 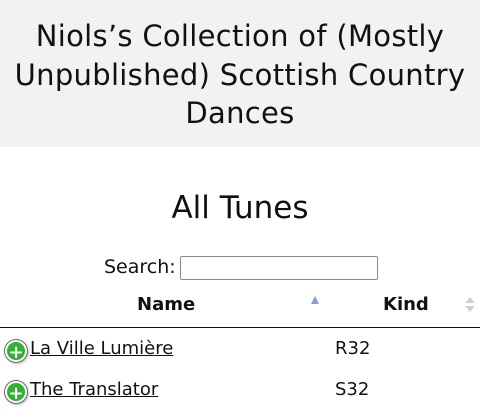 I want to click on column-header-kind: Kind, so click(x=406, y=304).